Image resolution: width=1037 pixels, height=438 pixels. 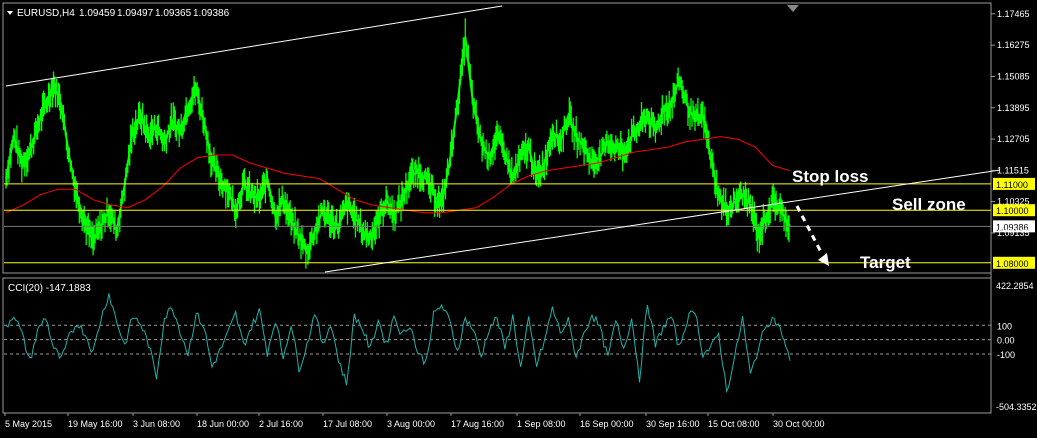 I want to click on x-tick-label-8: 1 Sep 08:00, so click(x=541, y=424).